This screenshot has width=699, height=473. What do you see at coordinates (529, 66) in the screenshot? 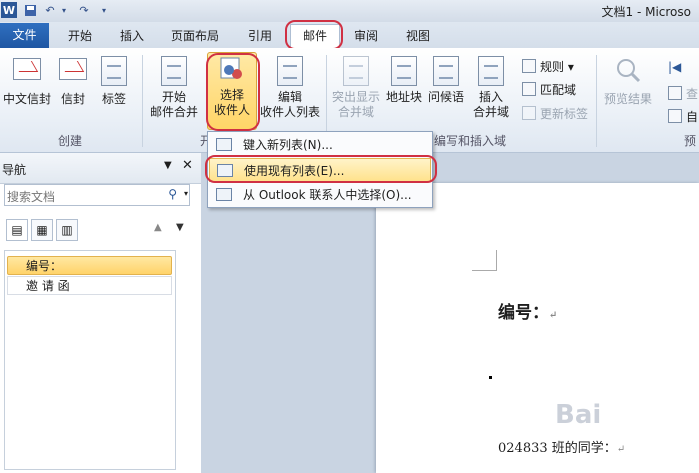
I see `rules-icon` at bounding box center [529, 66].